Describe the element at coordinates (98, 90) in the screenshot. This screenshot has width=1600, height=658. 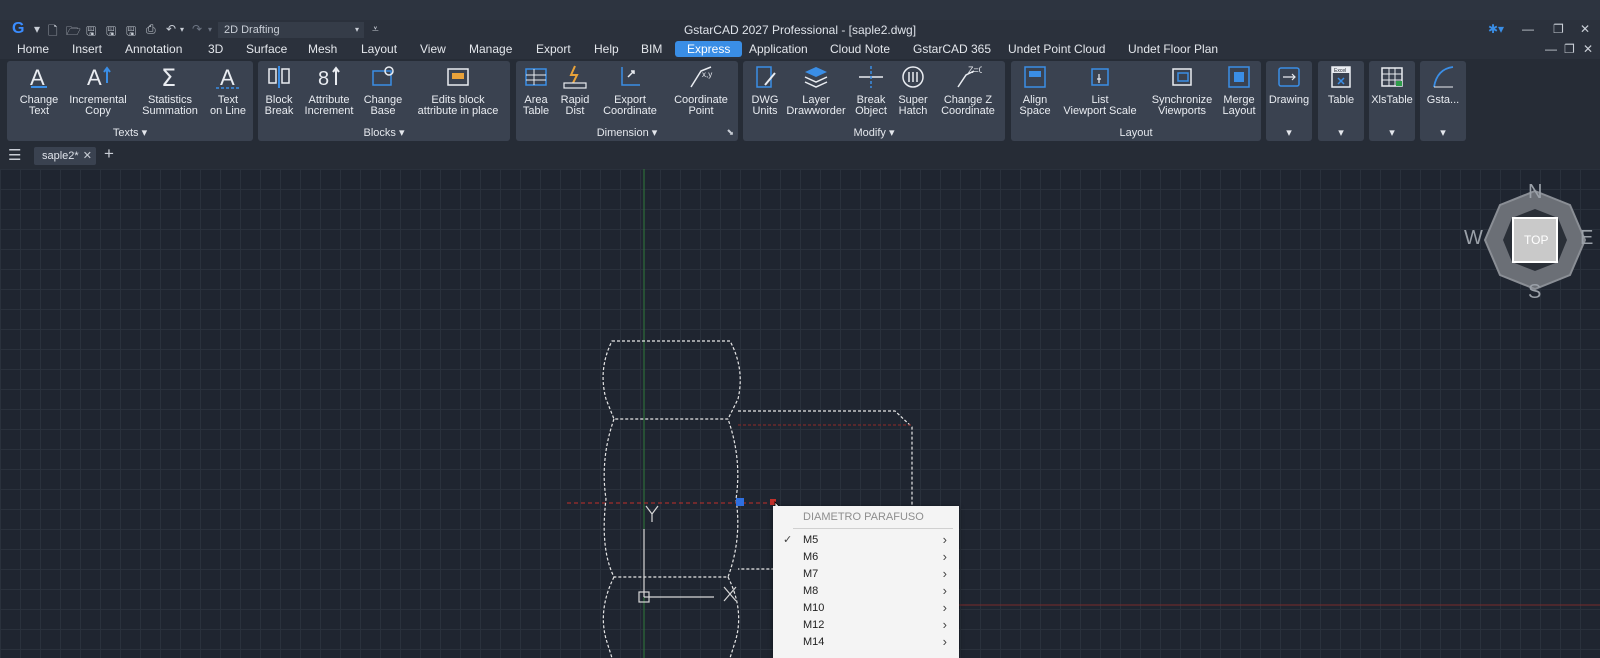
I see `incremental-copy-button: A Incremental Copy` at that location.